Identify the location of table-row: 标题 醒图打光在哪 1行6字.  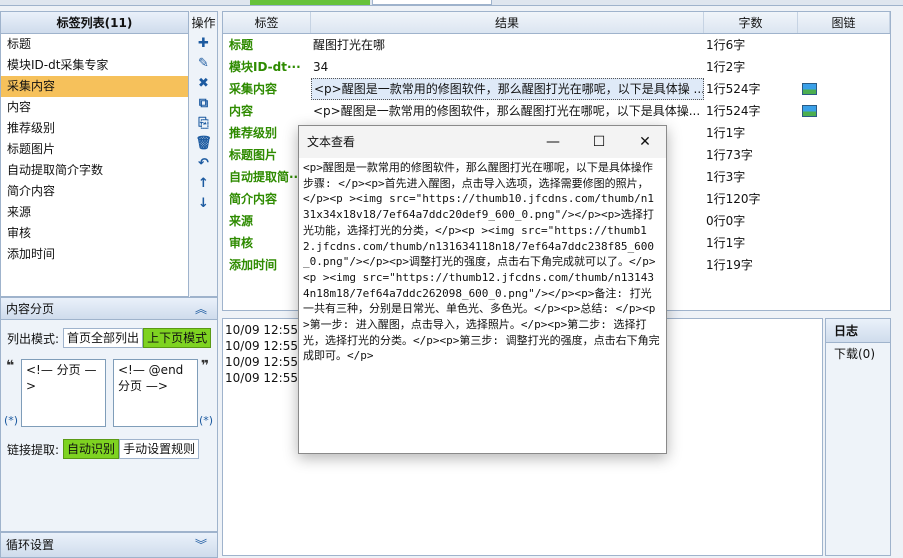
(556, 45).